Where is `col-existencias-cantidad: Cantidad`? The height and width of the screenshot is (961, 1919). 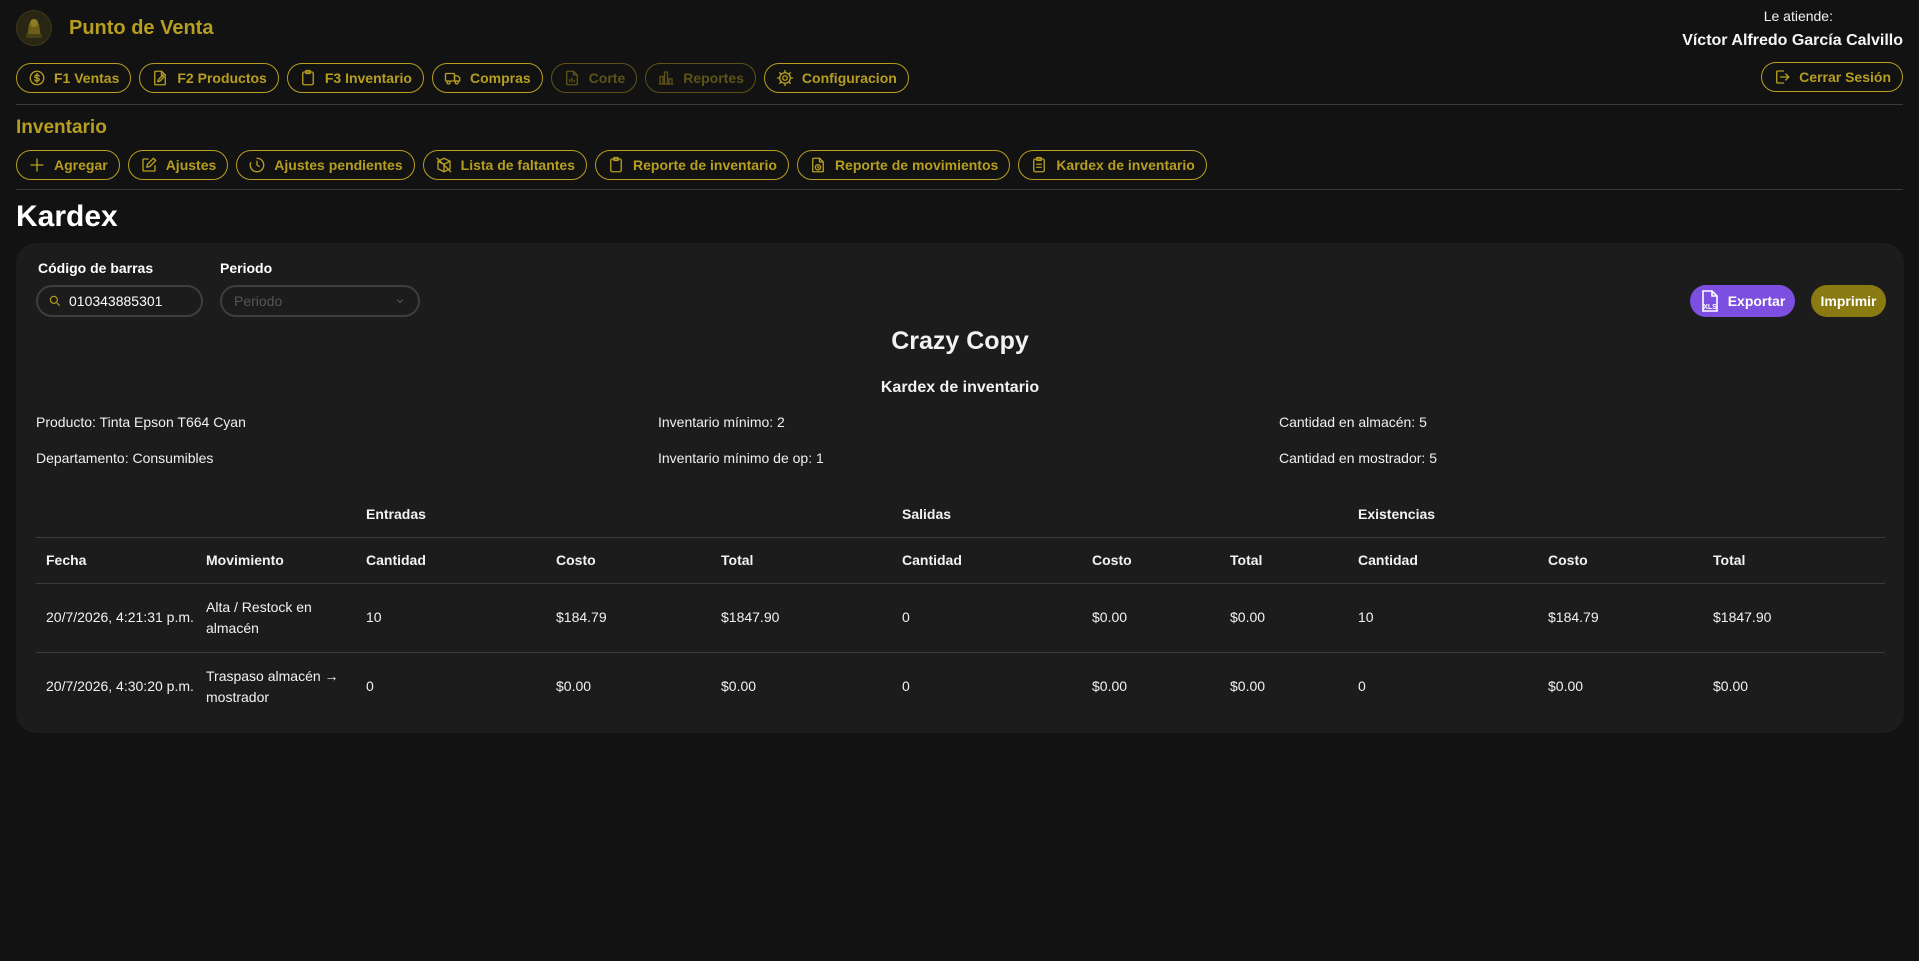 col-existencias-cantidad: Cantidad is located at coordinates (1443, 560).